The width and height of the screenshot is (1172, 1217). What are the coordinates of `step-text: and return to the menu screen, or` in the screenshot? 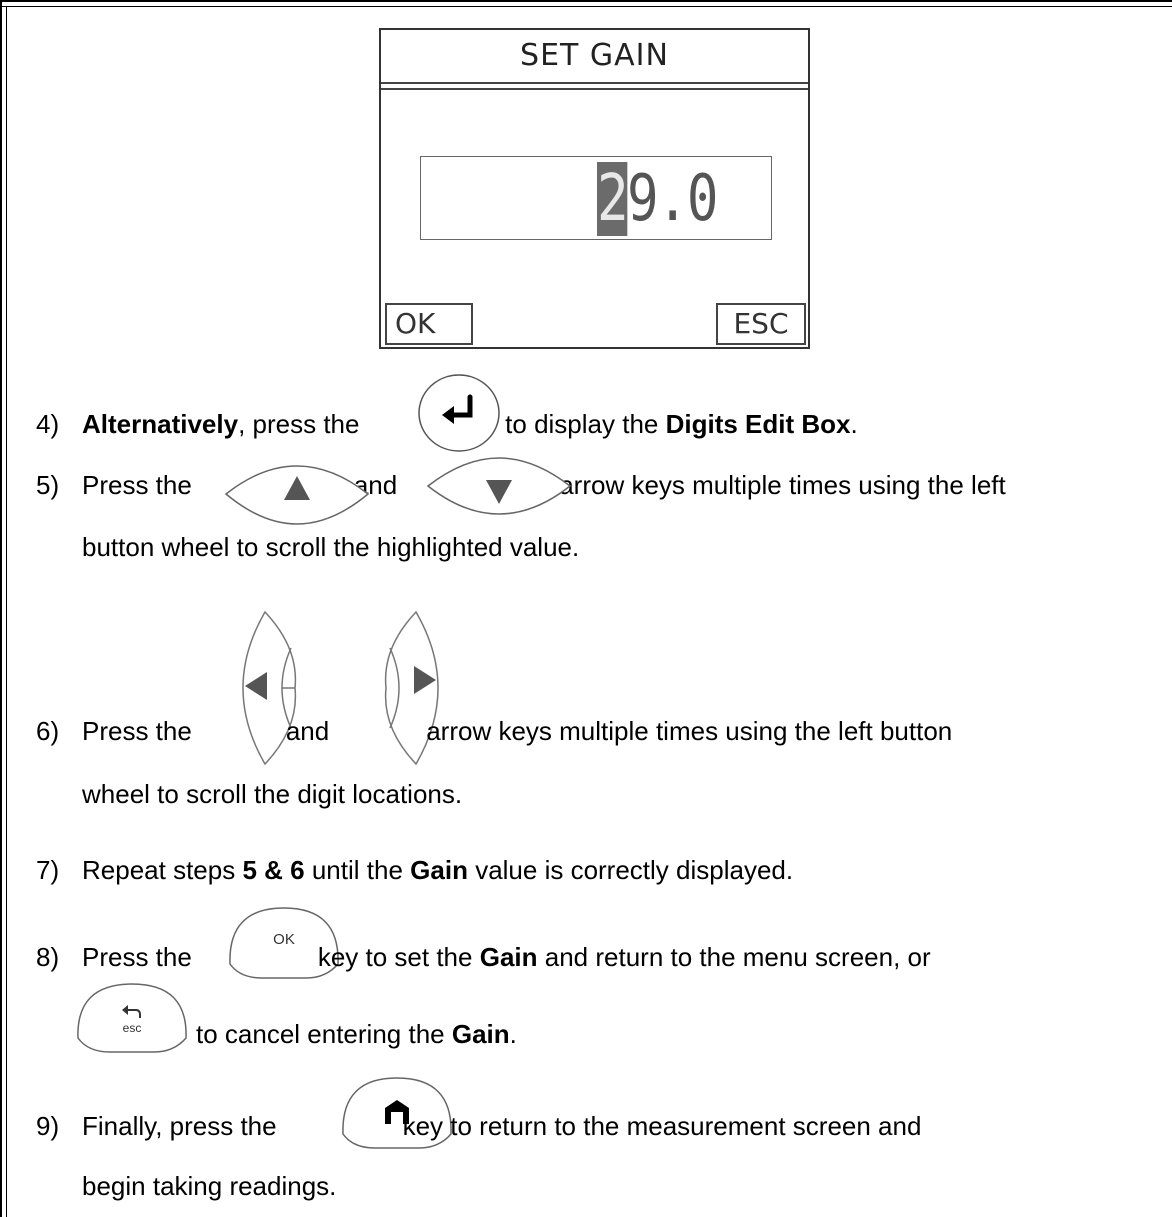 It's located at (737, 957).